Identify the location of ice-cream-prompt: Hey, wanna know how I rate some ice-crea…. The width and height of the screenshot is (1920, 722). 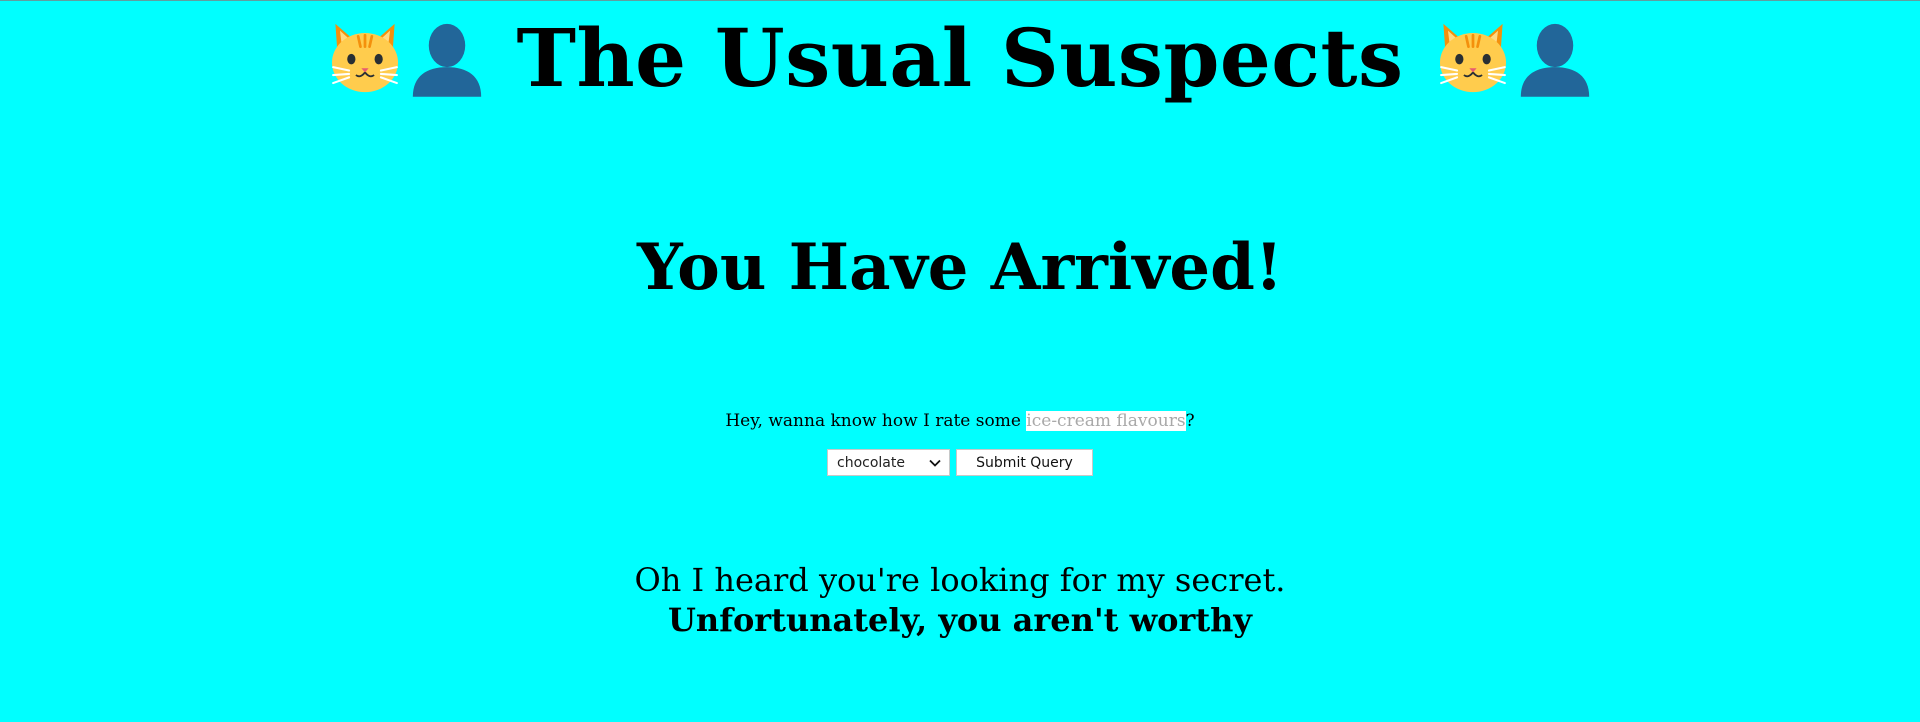
(960, 421).